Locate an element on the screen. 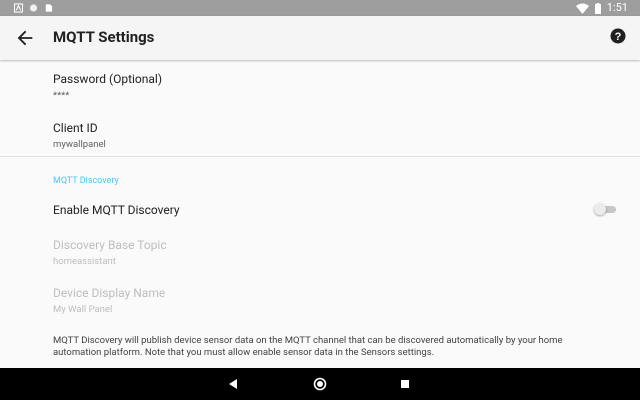  switch-thumb is located at coordinates (600, 209).